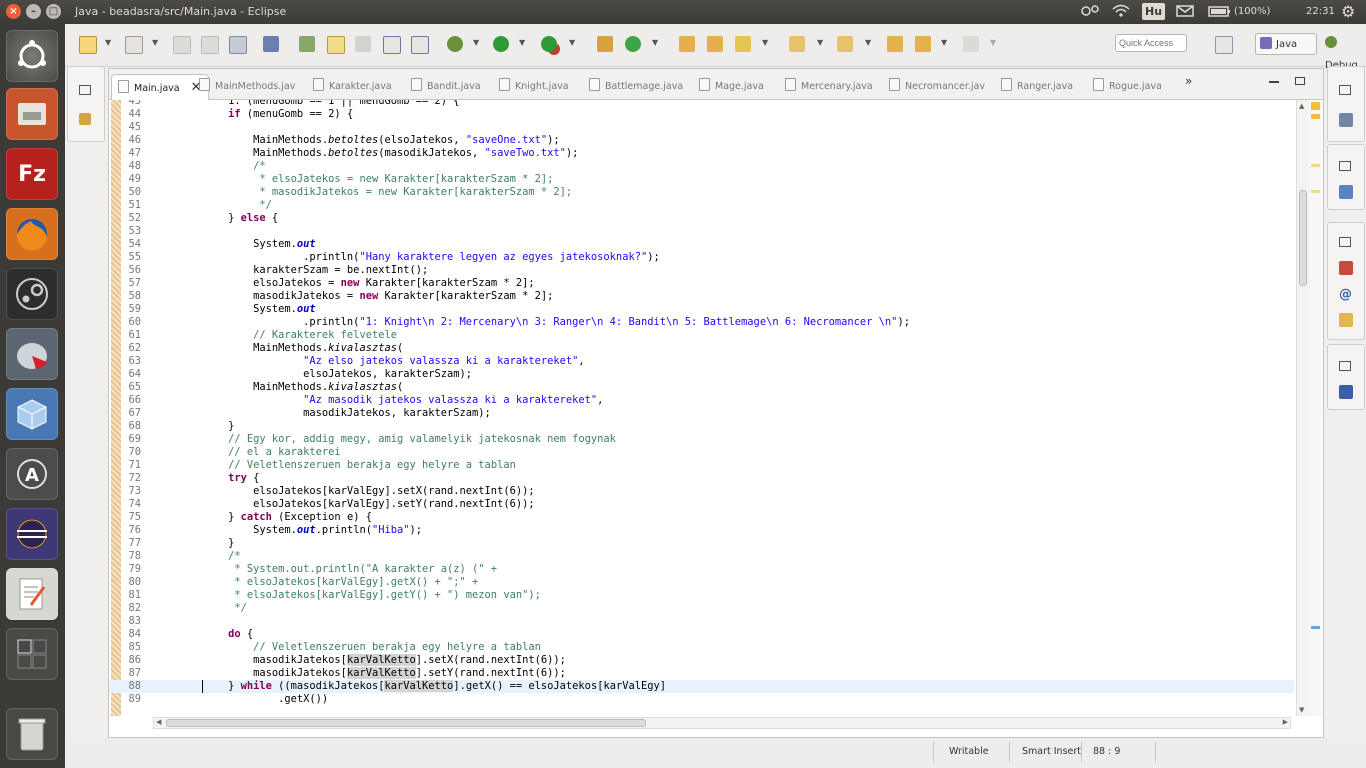 Image resolution: width=1366 pixels, height=768 pixels. What do you see at coordinates (32, 654) in the screenshot?
I see `workspace-switcher-icon` at bounding box center [32, 654].